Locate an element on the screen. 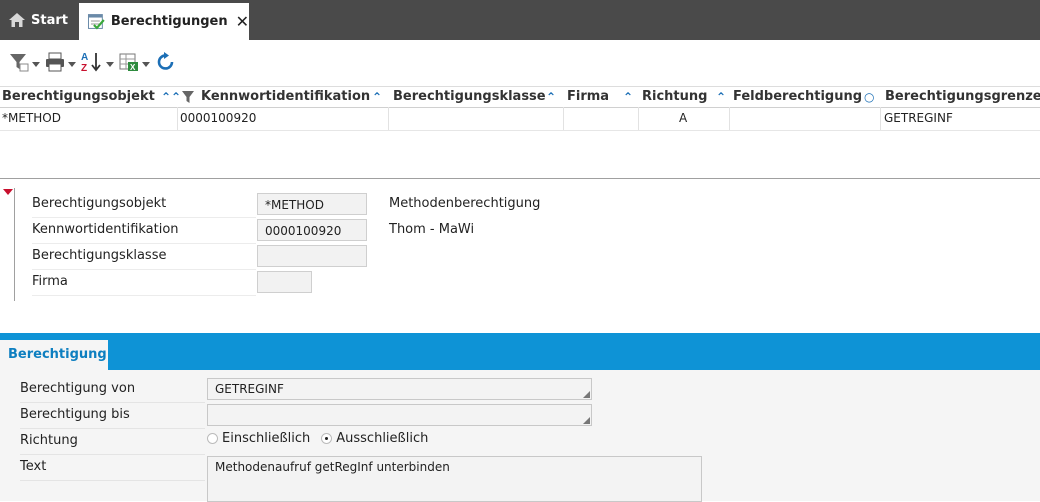 The width and height of the screenshot is (1040, 502). collapse-icon is located at coordinates (8, 192).